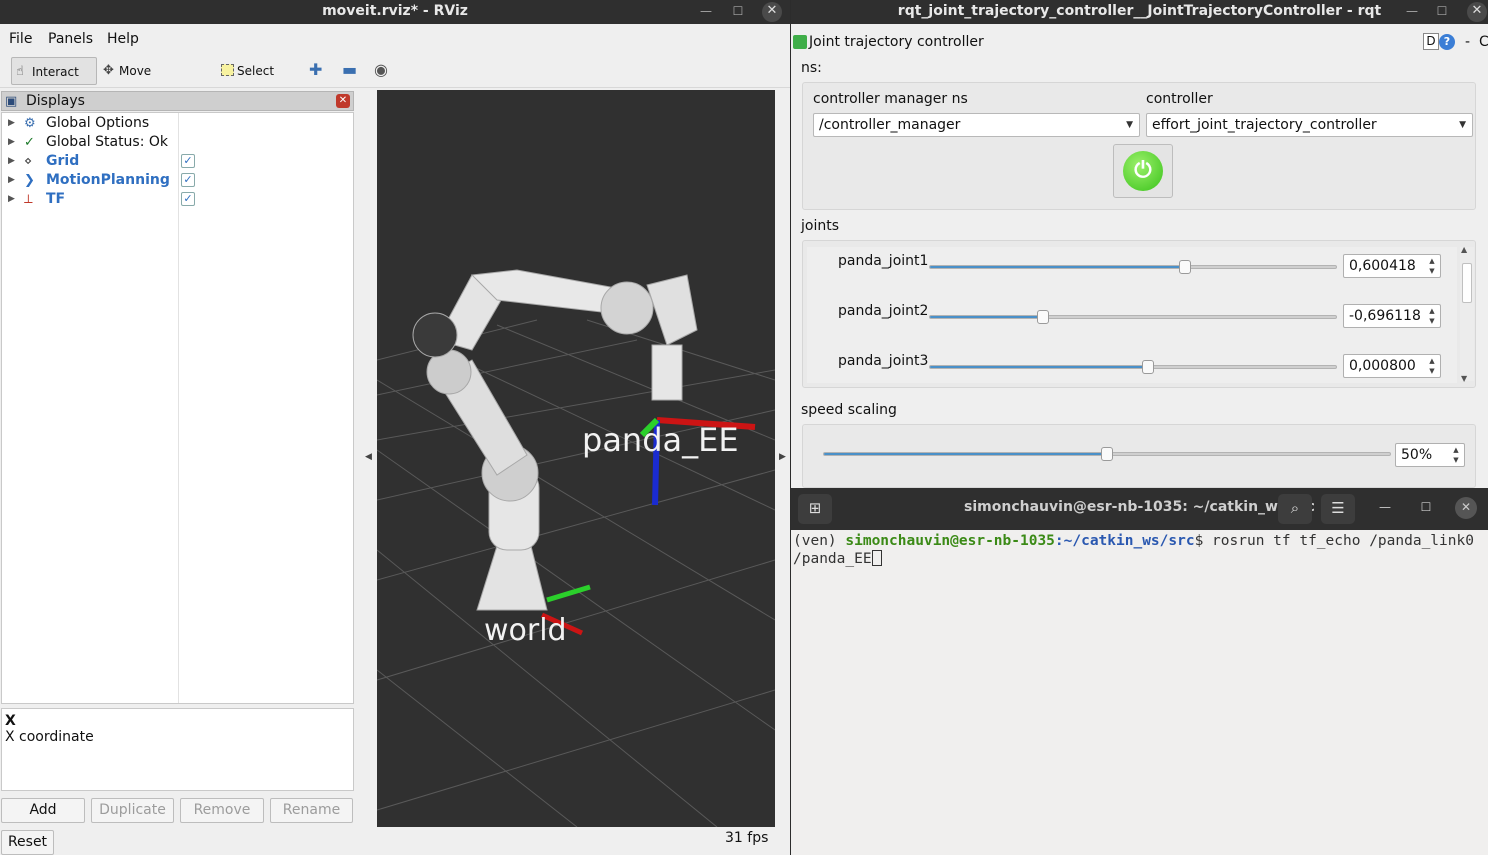  Describe the element at coordinates (1392, 366) in the screenshot. I see `joint-value-spinbox: 0,000800 ▲ ▼` at that location.